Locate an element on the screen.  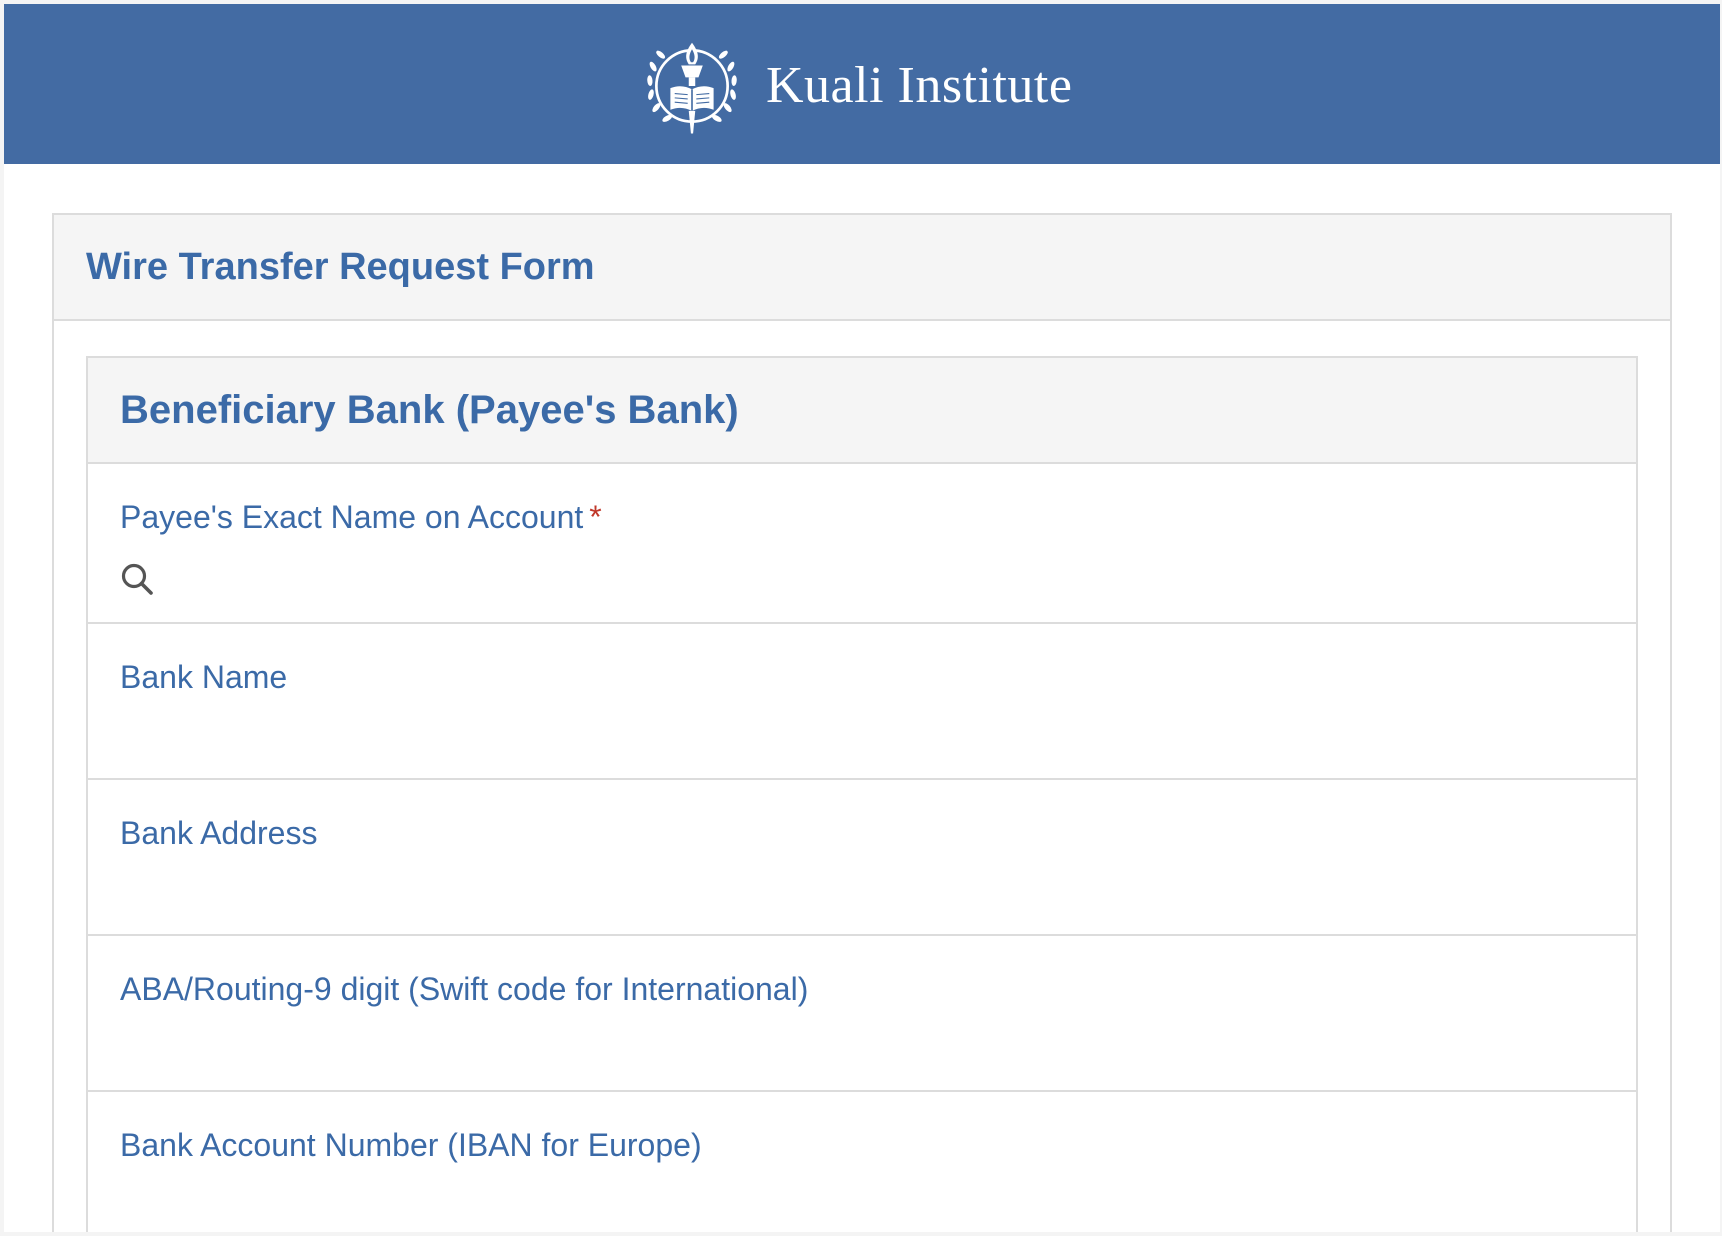
required-marker: * is located at coordinates (595, 517).